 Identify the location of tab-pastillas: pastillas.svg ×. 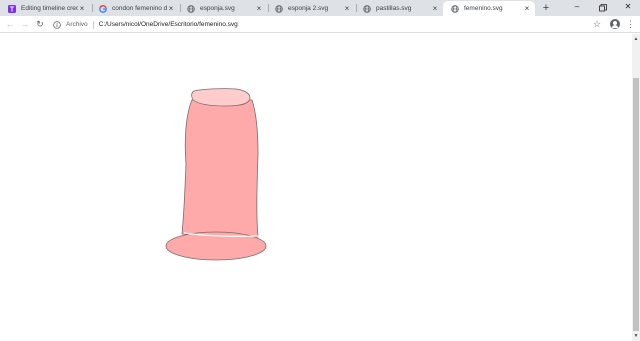
(399, 8).